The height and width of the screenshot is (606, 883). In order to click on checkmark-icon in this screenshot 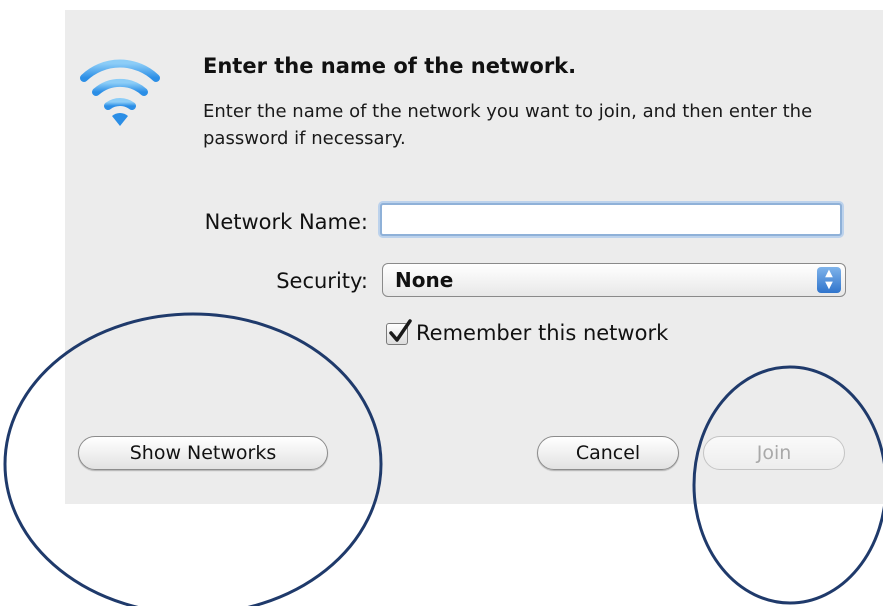, I will do `click(400, 330)`.